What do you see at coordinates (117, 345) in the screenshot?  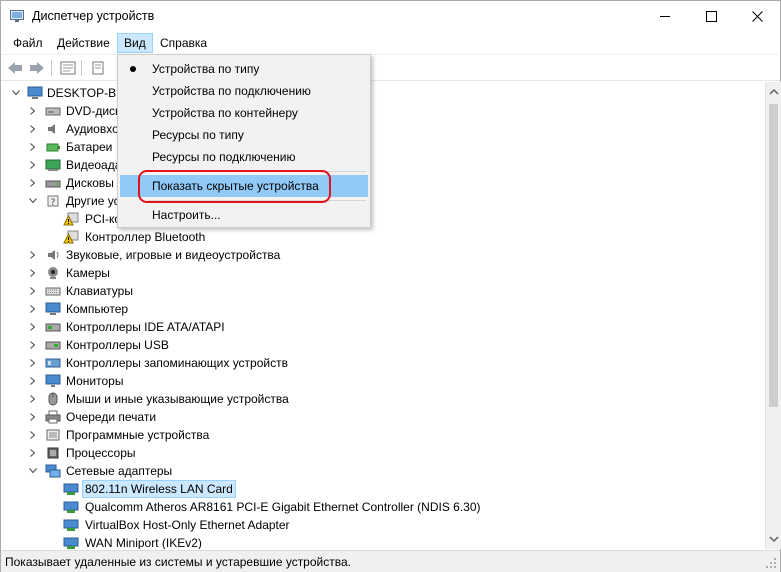 I see `tree-node-label: Контроллеры USB` at bounding box center [117, 345].